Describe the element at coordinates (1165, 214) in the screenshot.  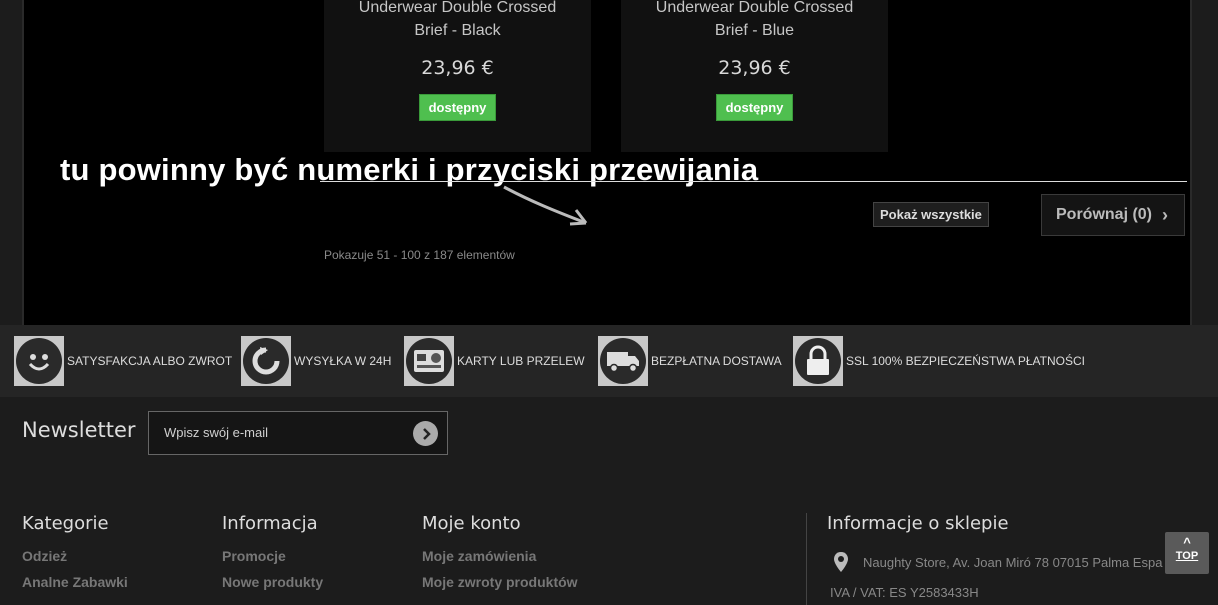
I see `chevron-right-icon: ›` at that location.